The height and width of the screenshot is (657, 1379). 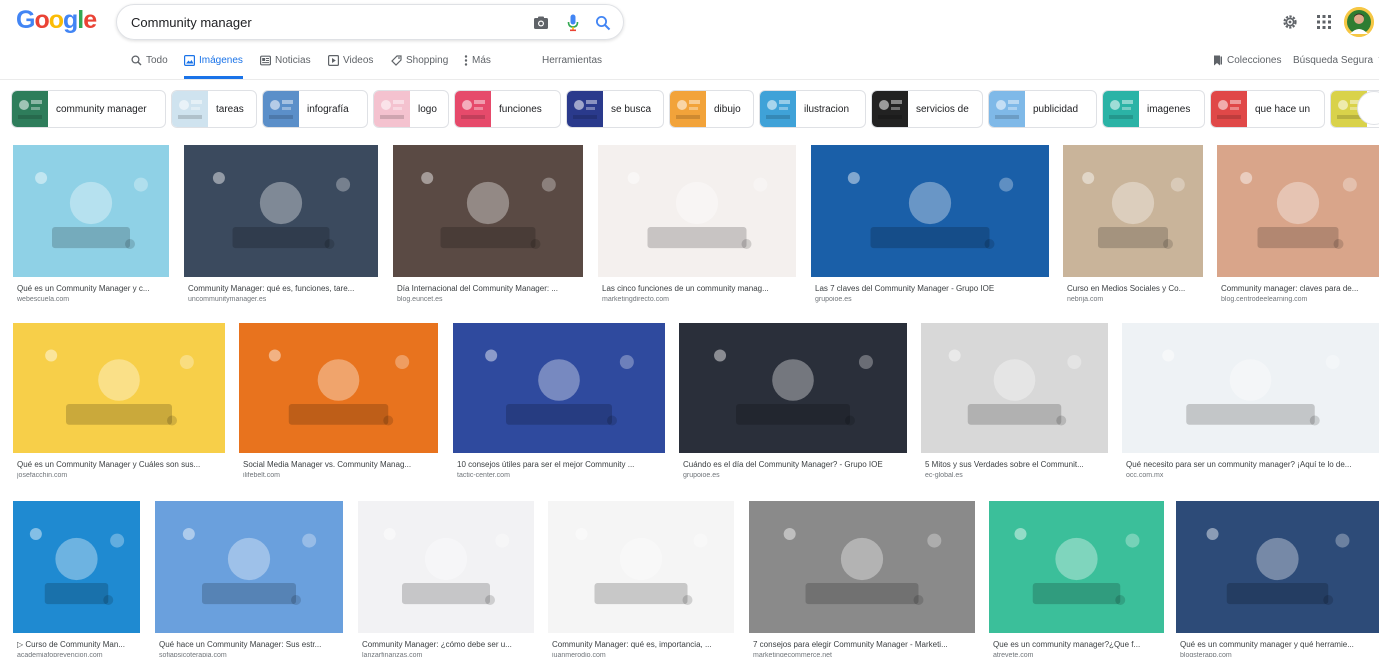 I want to click on camera-icon, so click(x=541, y=23).